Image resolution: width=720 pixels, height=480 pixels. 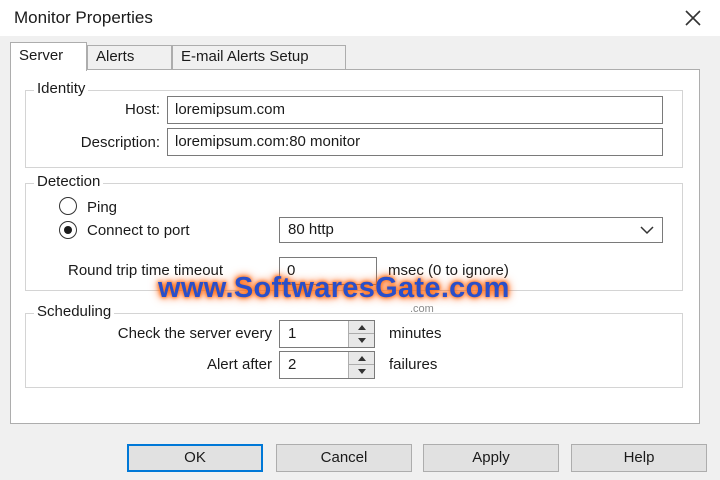 I want to click on alert-after-value: 2, so click(x=292, y=364).